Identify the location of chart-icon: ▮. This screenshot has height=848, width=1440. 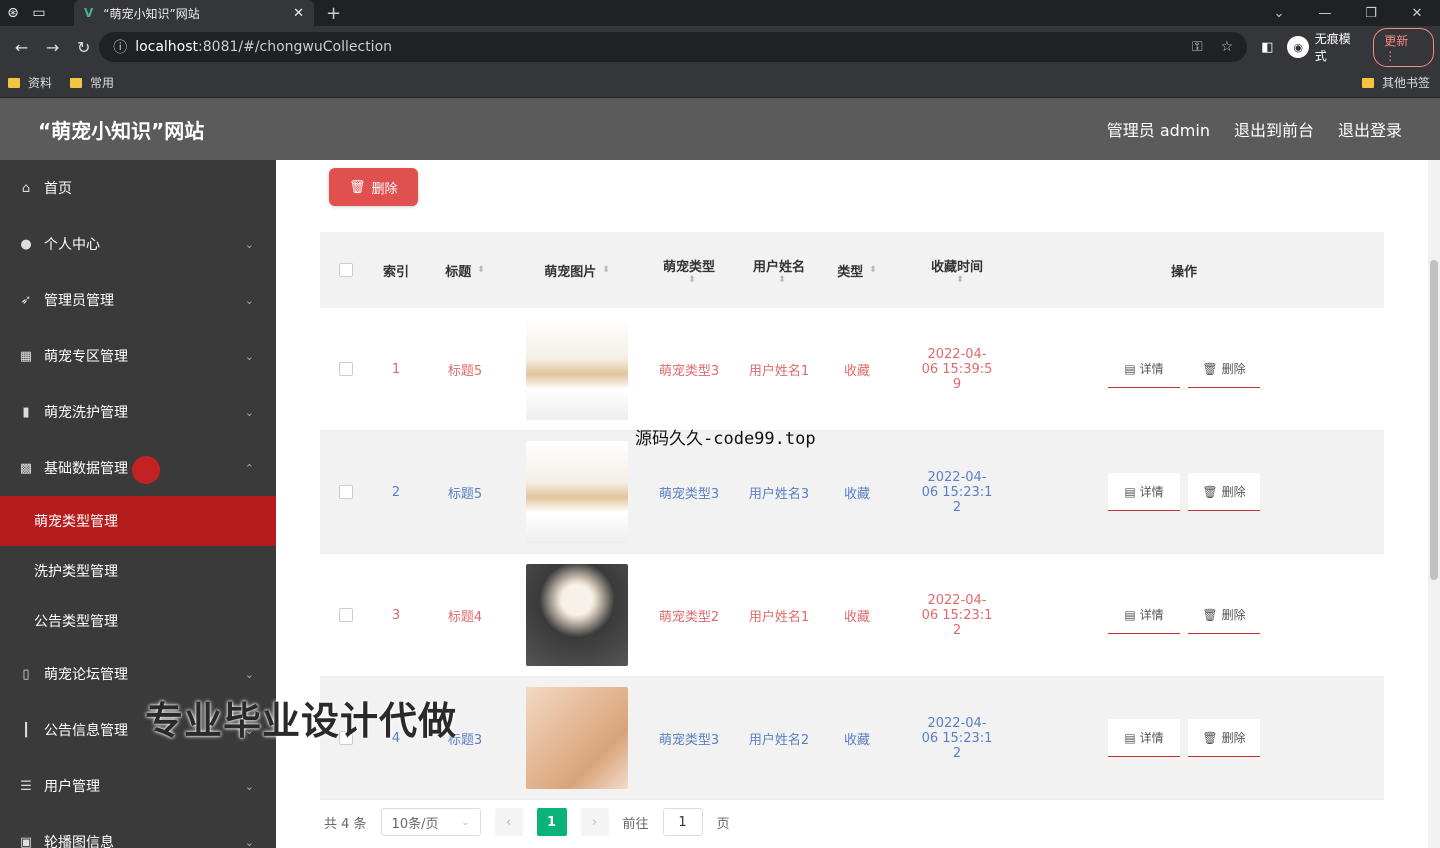
(26, 412).